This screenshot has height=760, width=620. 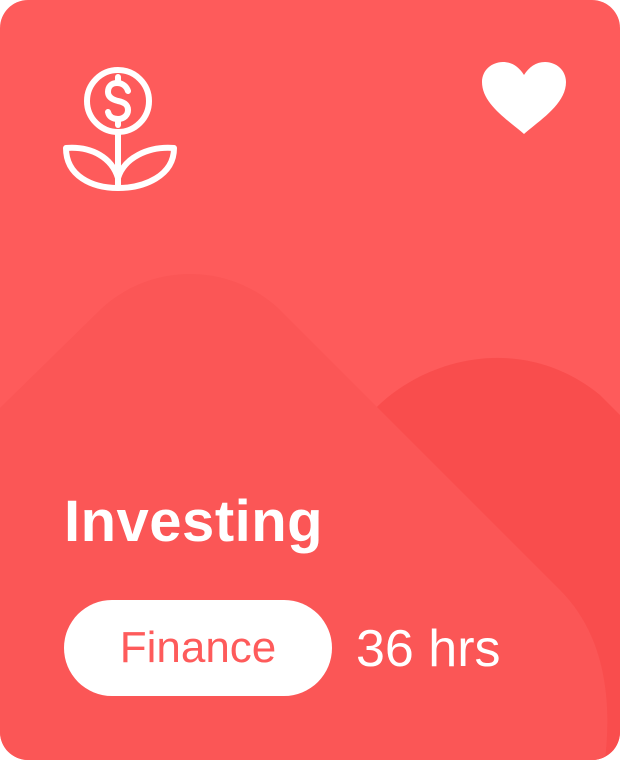 What do you see at coordinates (120, 129) in the screenshot?
I see `money-plant-icon` at bounding box center [120, 129].